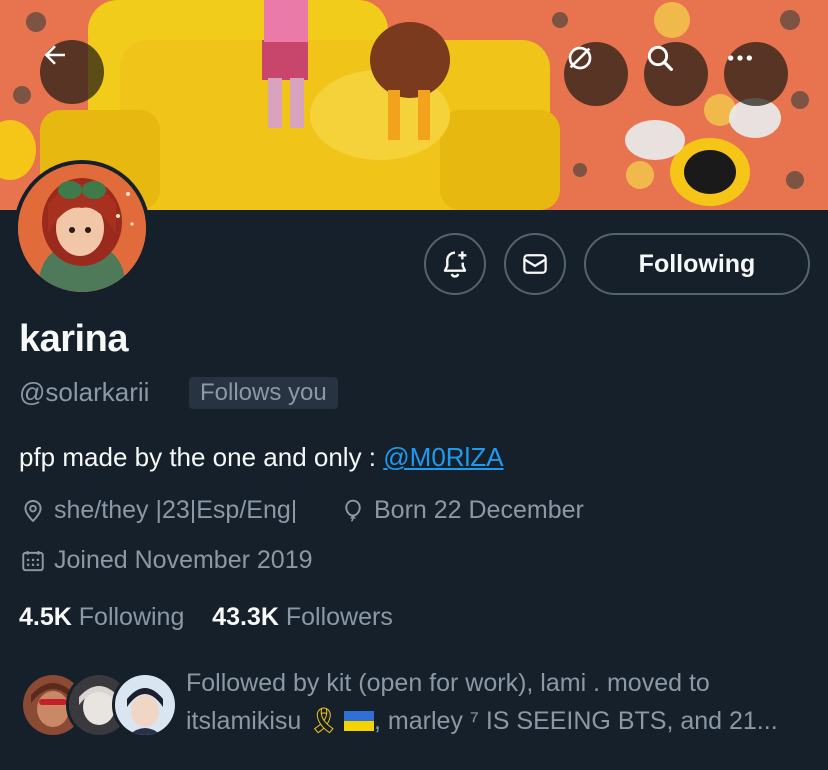  Describe the element at coordinates (84, 392) in the screenshot. I see `user-handle: @solarkarii` at that location.